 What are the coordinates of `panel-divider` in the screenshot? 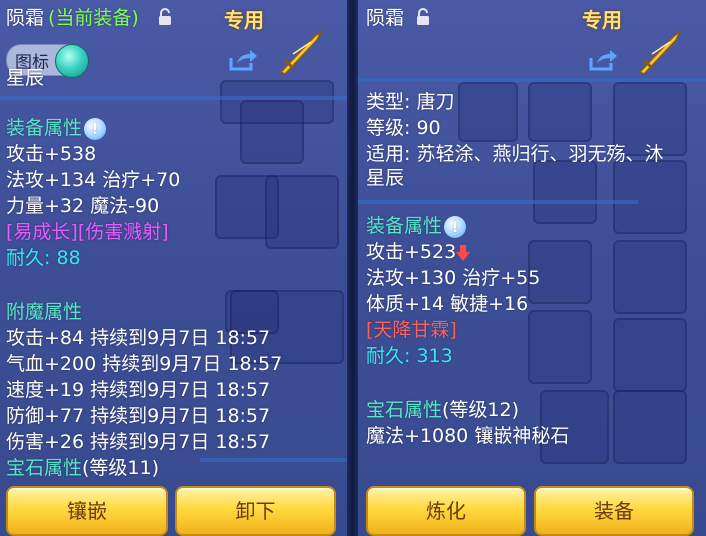 It's located at (352, 268).